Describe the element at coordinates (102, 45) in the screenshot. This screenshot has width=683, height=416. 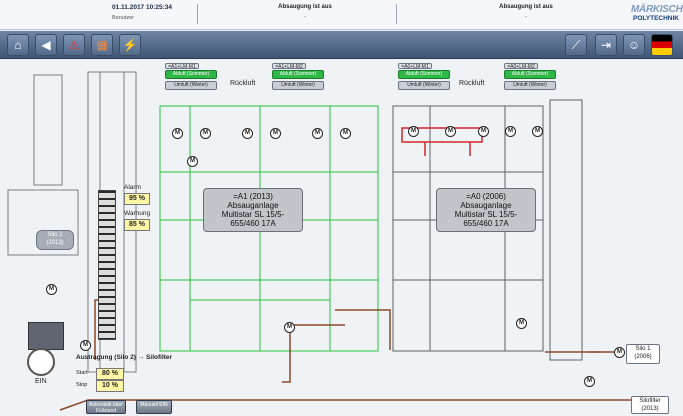
I see `report-icon: ▦` at that location.